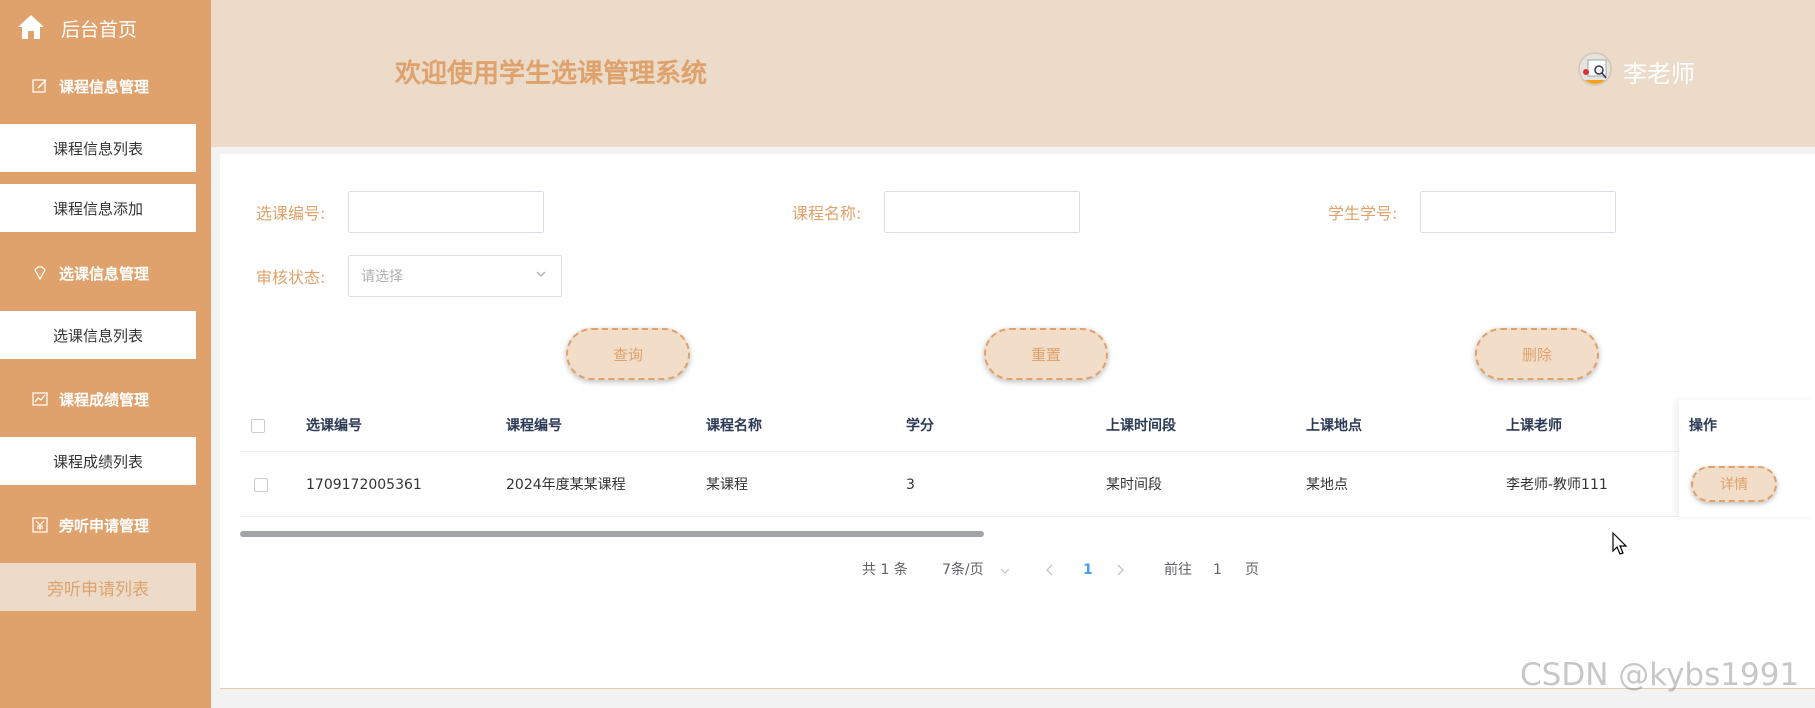  I want to click on cell-credit: 3, so click(910, 485).